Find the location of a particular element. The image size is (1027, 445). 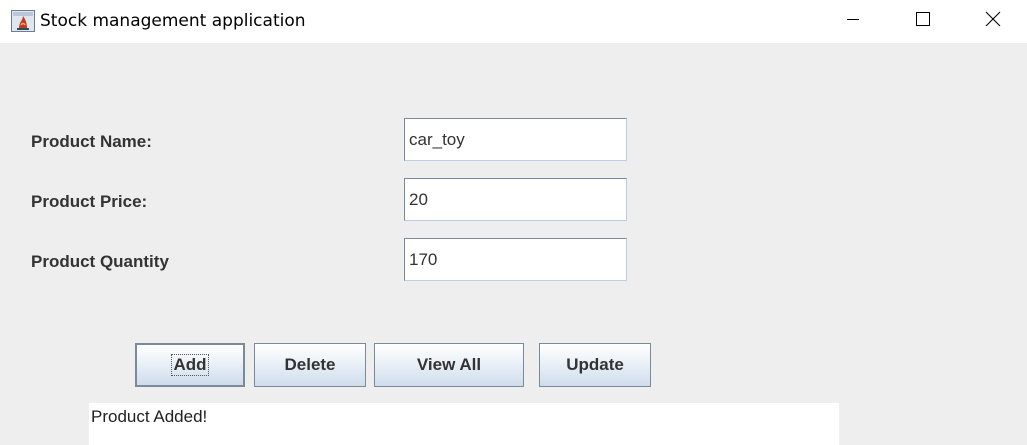

add-button: Add is located at coordinates (190, 365).